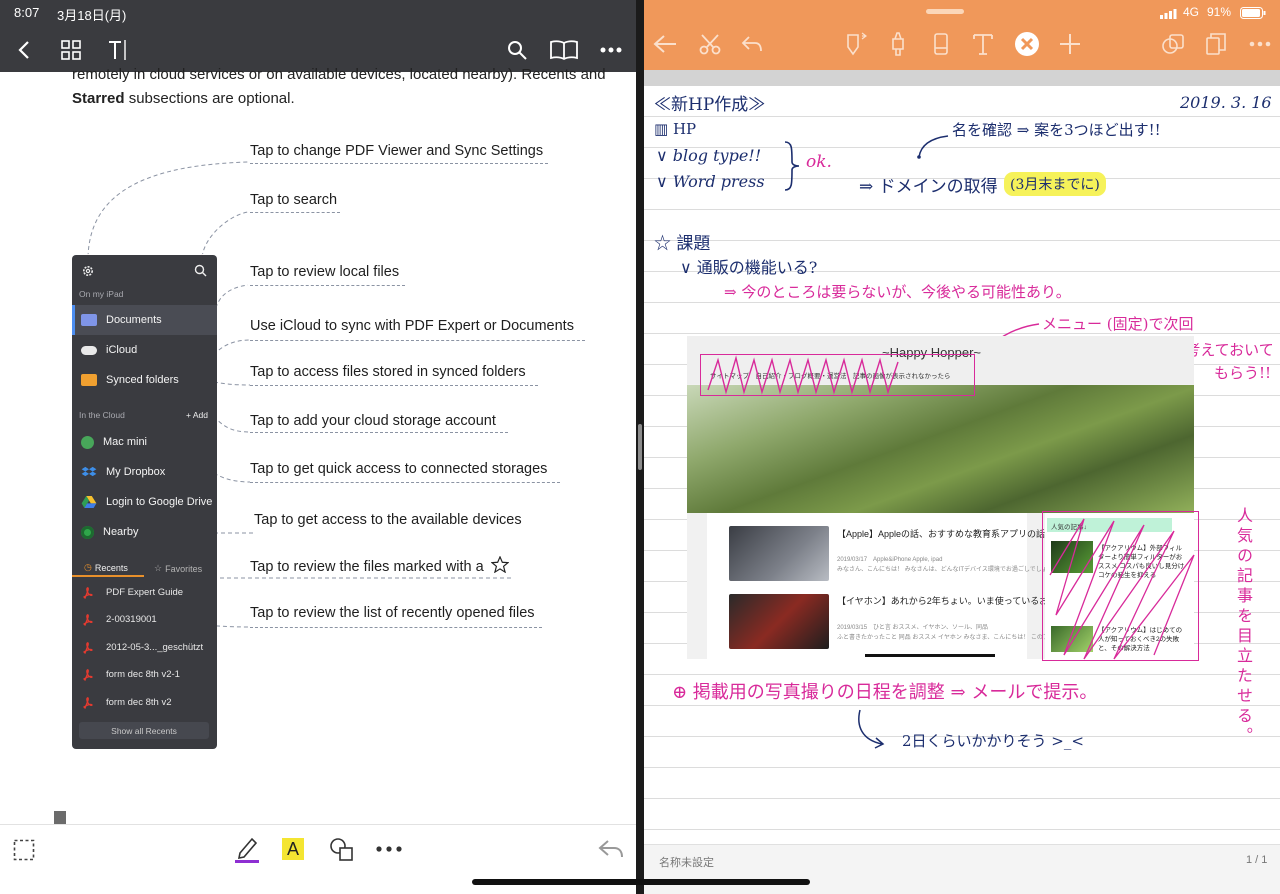 Image resolution: width=1280 pixels, height=894 pixels. Describe the element at coordinates (1118, 324) in the screenshot. I see `note-line: メニュー (固定)で次回` at that location.